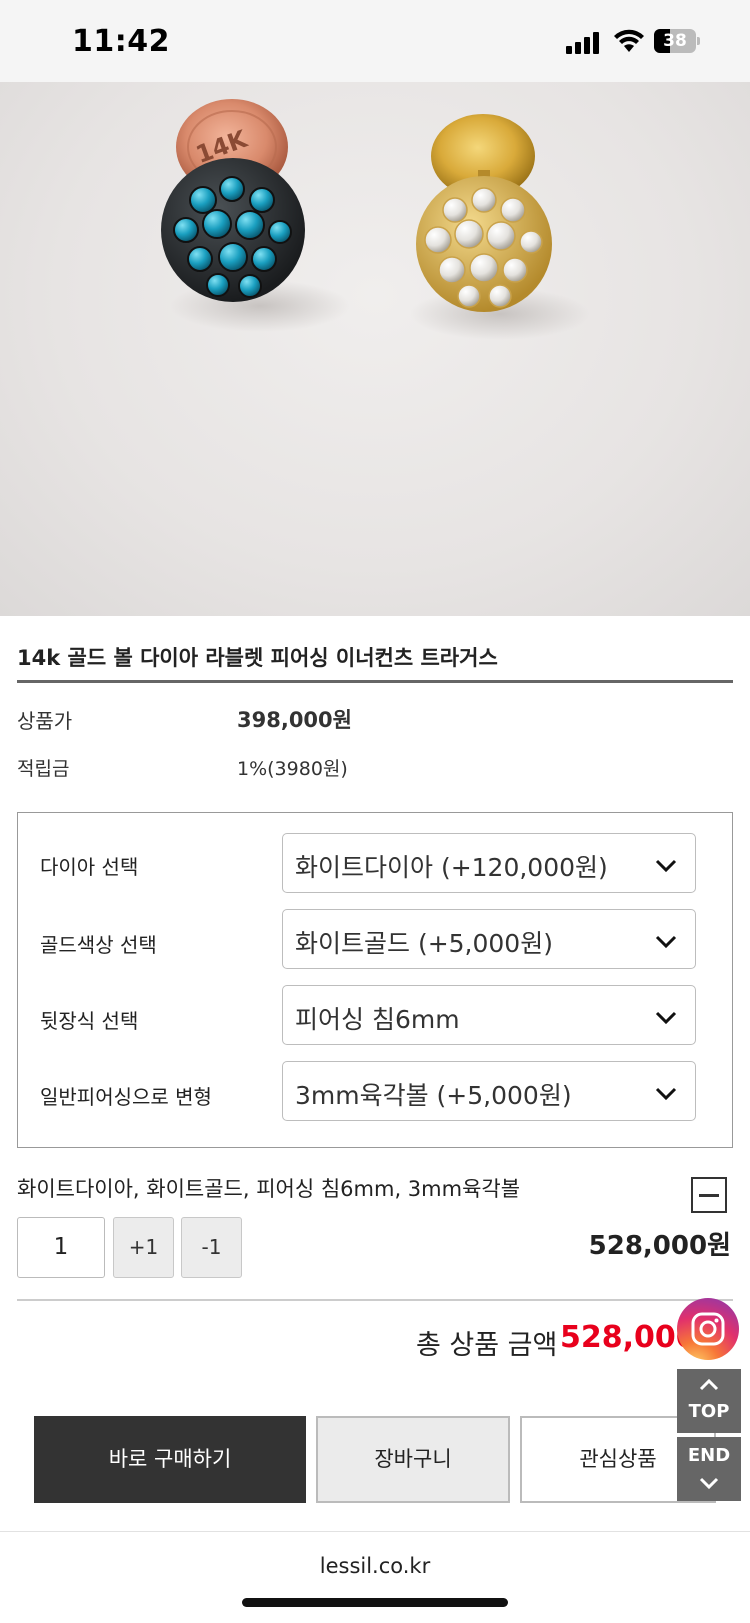 Image resolution: width=750 pixels, height=1623 pixels. Describe the element at coordinates (709, 1384) in the screenshot. I see `chevron-up-icon` at that location.